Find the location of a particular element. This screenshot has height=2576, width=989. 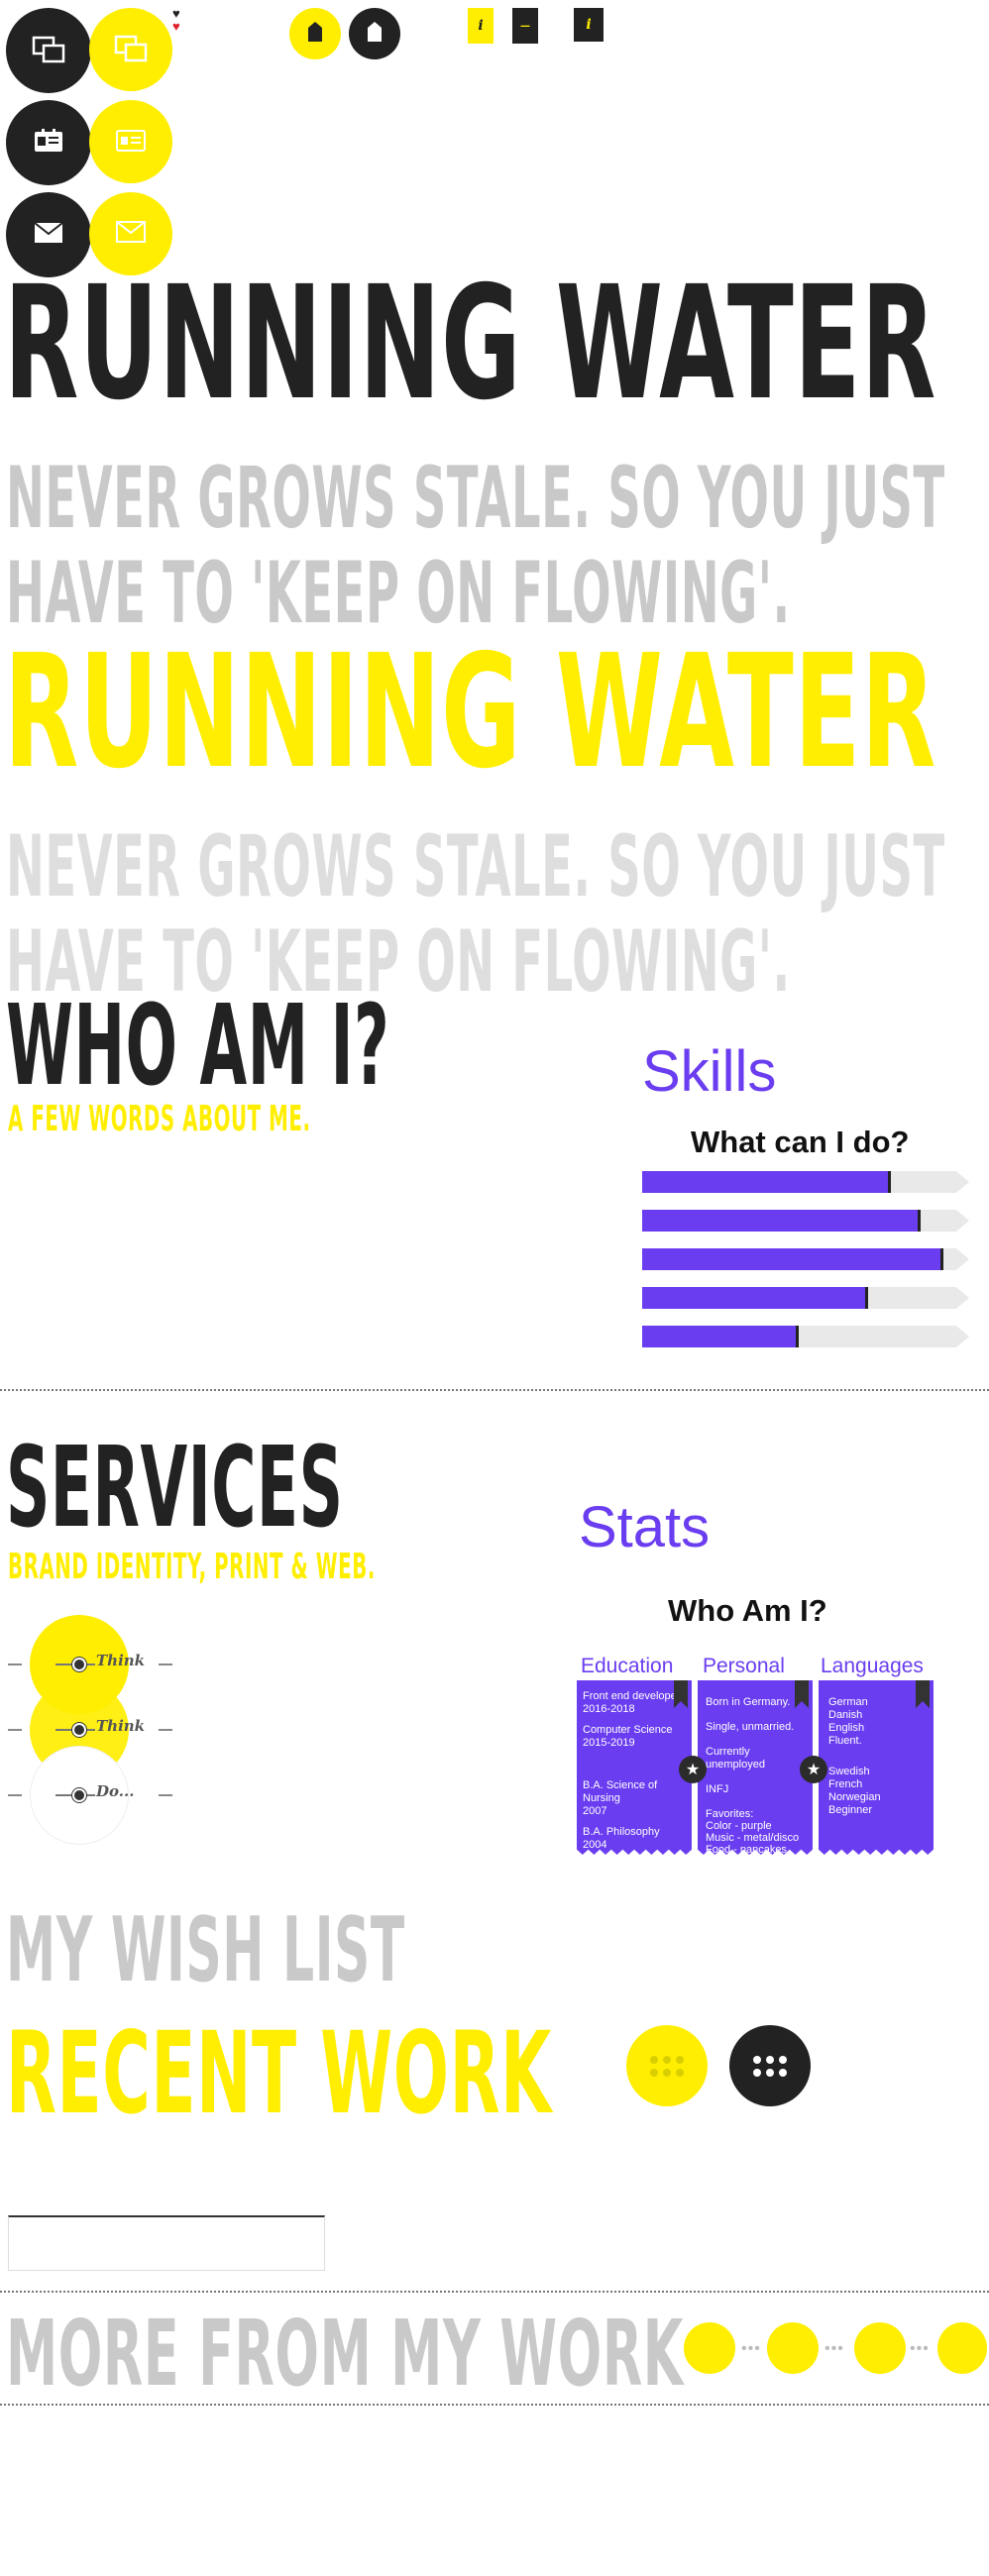

stat-line: Currently unemployed is located at coordinates (735, 1758).